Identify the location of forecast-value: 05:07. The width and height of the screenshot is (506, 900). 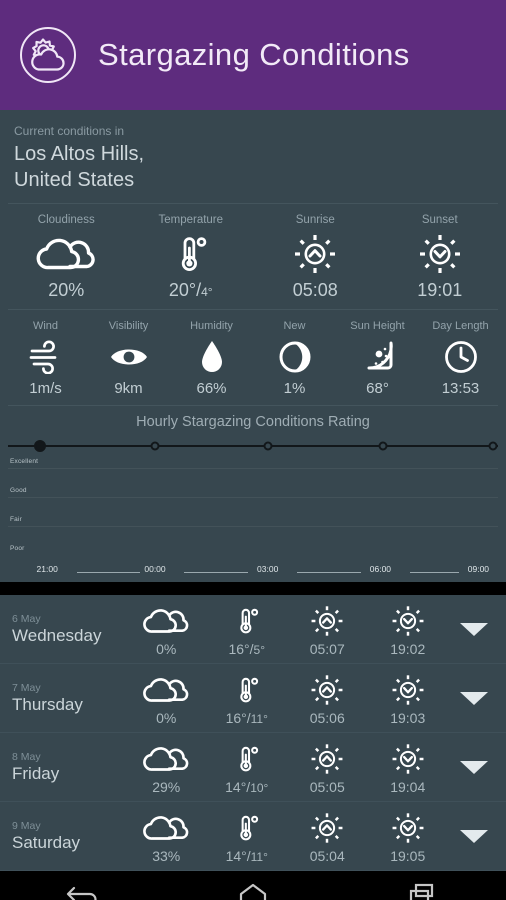
(327, 648).